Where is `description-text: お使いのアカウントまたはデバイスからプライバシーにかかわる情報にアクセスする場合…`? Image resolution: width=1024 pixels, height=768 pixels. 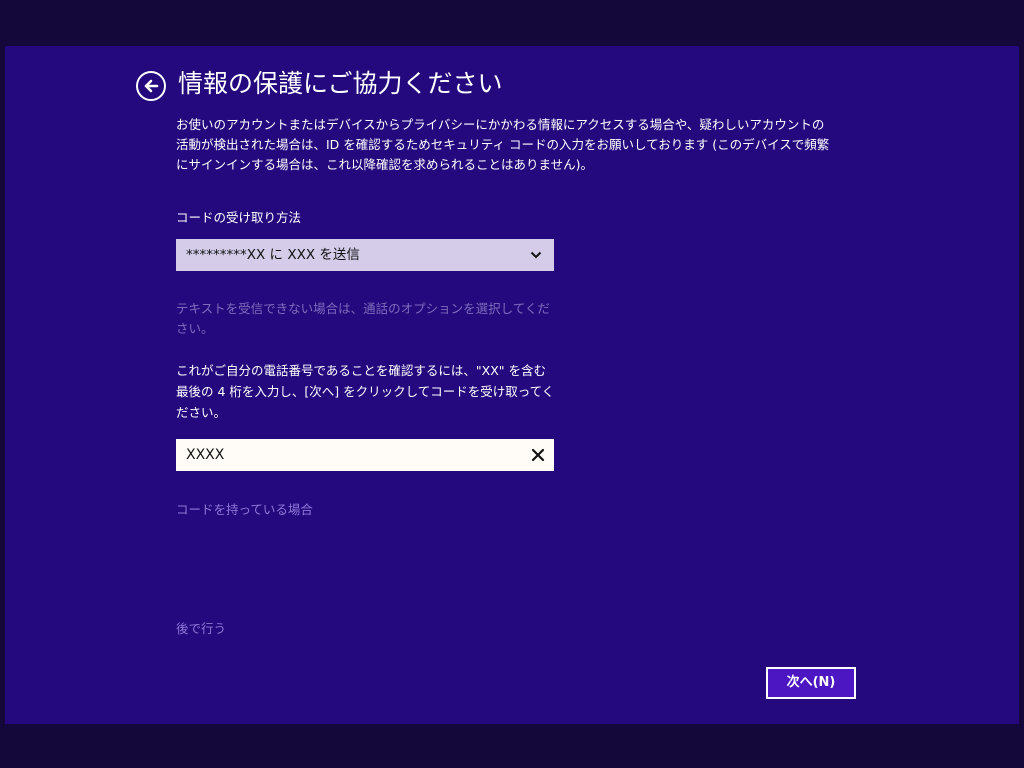
description-text: お使いのアカウントまたはデバイスからプライバシーにかかわる情報にアクセスする場合… is located at coordinates (503, 144).